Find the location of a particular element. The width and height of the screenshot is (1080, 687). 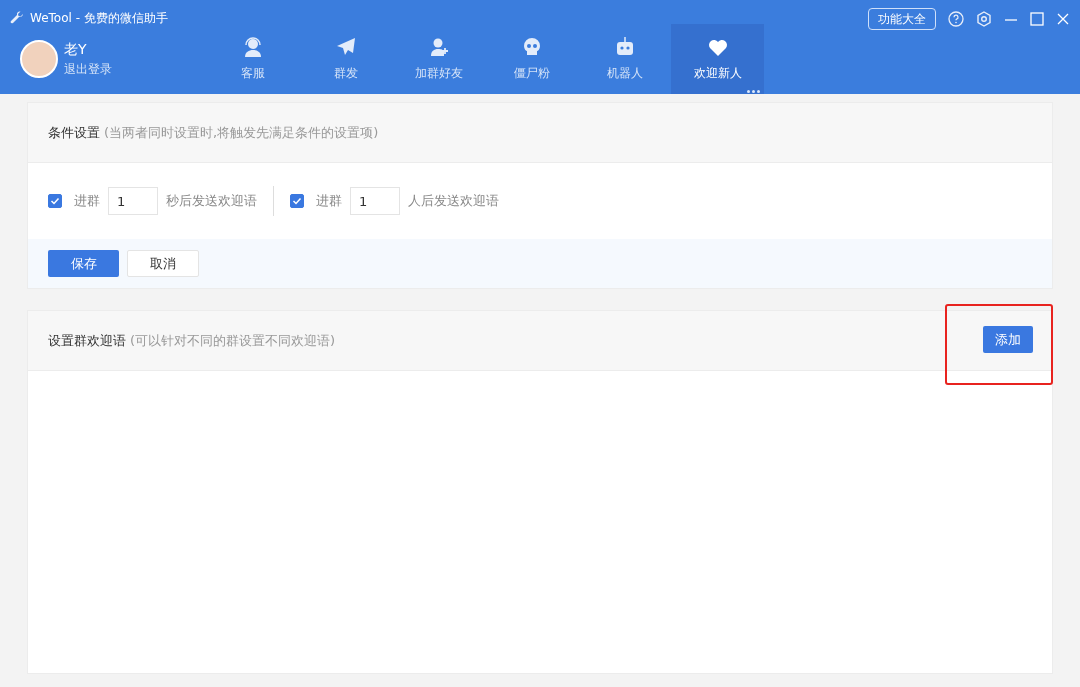

nav-tab: 加群好友 is located at coordinates (438, 59).